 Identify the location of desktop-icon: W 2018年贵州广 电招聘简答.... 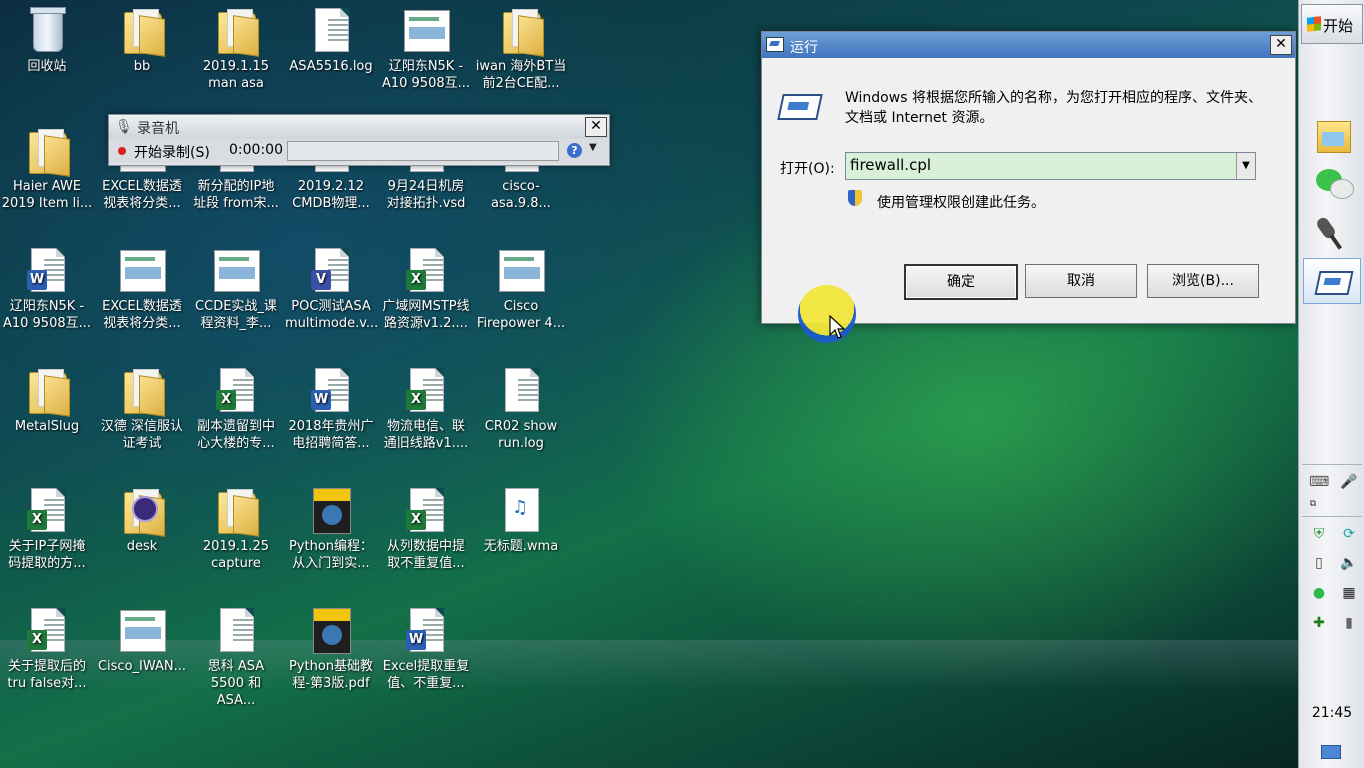
(331, 409).